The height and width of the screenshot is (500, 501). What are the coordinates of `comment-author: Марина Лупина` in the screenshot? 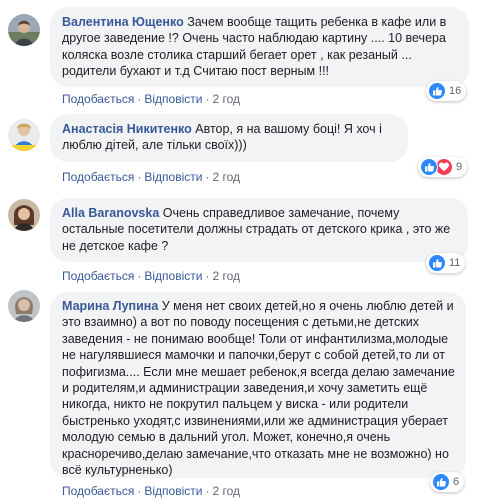 It's located at (110, 306).